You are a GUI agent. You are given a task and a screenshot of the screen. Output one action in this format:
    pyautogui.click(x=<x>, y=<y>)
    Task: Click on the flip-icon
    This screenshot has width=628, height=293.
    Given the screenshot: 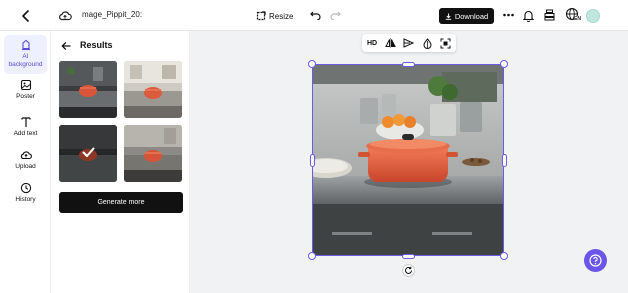 What is the action you would take?
    pyautogui.click(x=390, y=43)
    